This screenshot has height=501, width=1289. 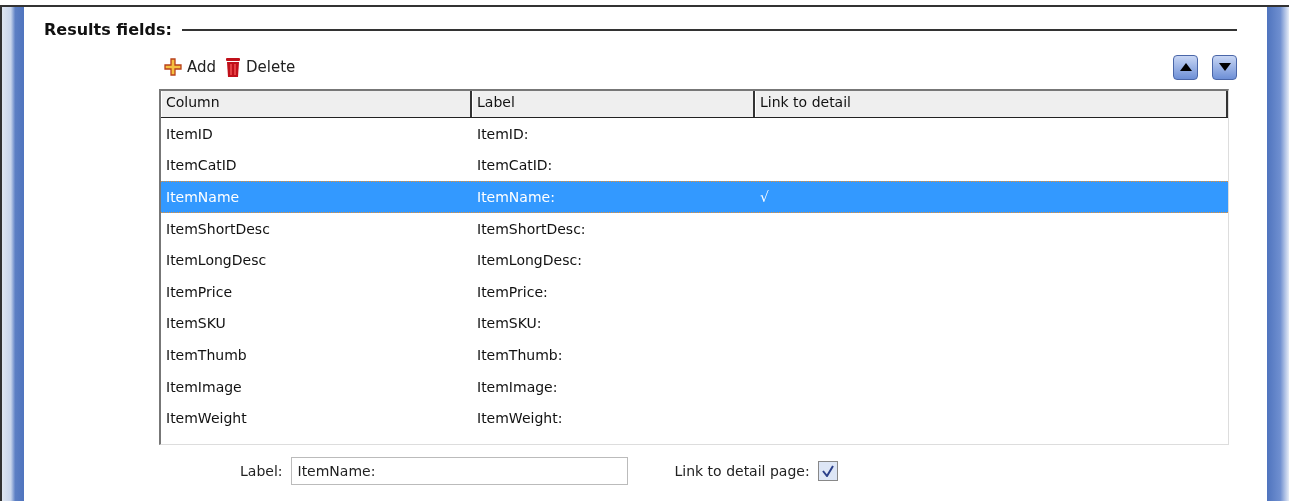 What do you see at coordinates (459, 471) in the screenshot?
I see `label-field: ItemName:` at bounding box center [459, 471].